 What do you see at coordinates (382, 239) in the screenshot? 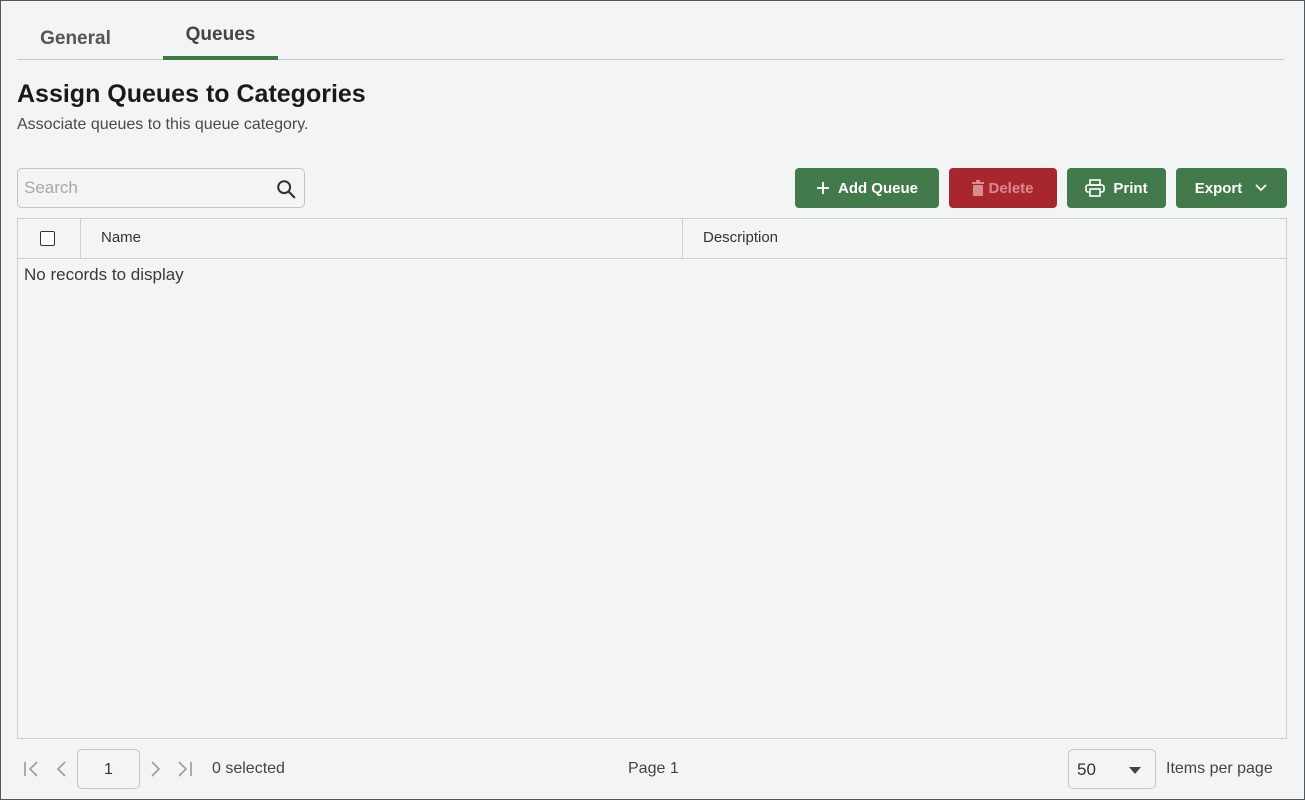
I see `column-header-name: Name` at bounding box center [382, 239].